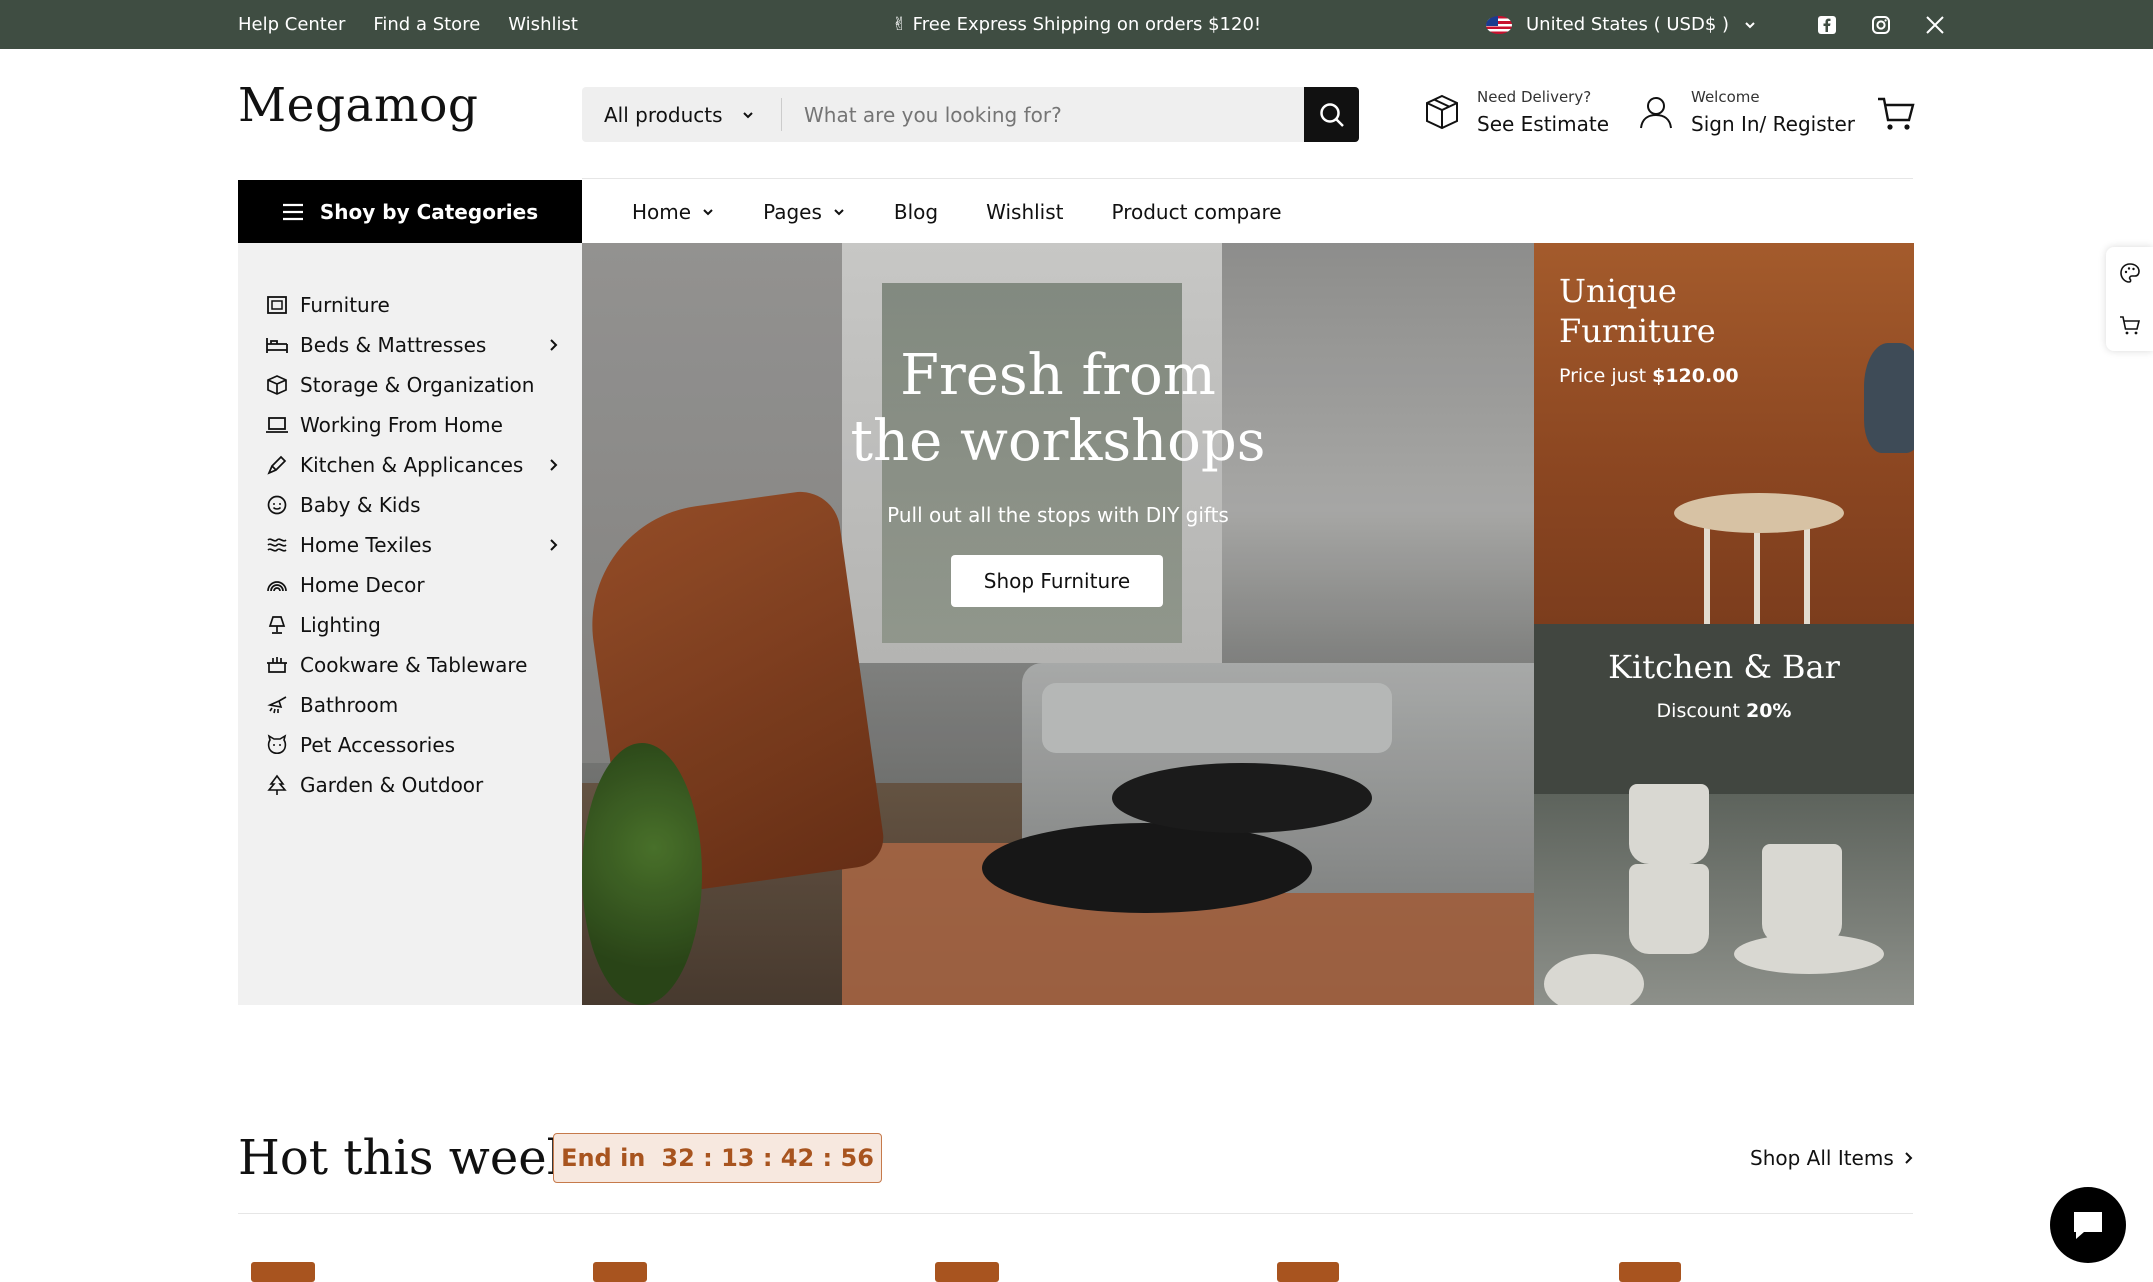 The height and width of the screenshot is (1282, 2153). I want to click on shop-all-items-link: Shop All Items, so click(1833, 1158).